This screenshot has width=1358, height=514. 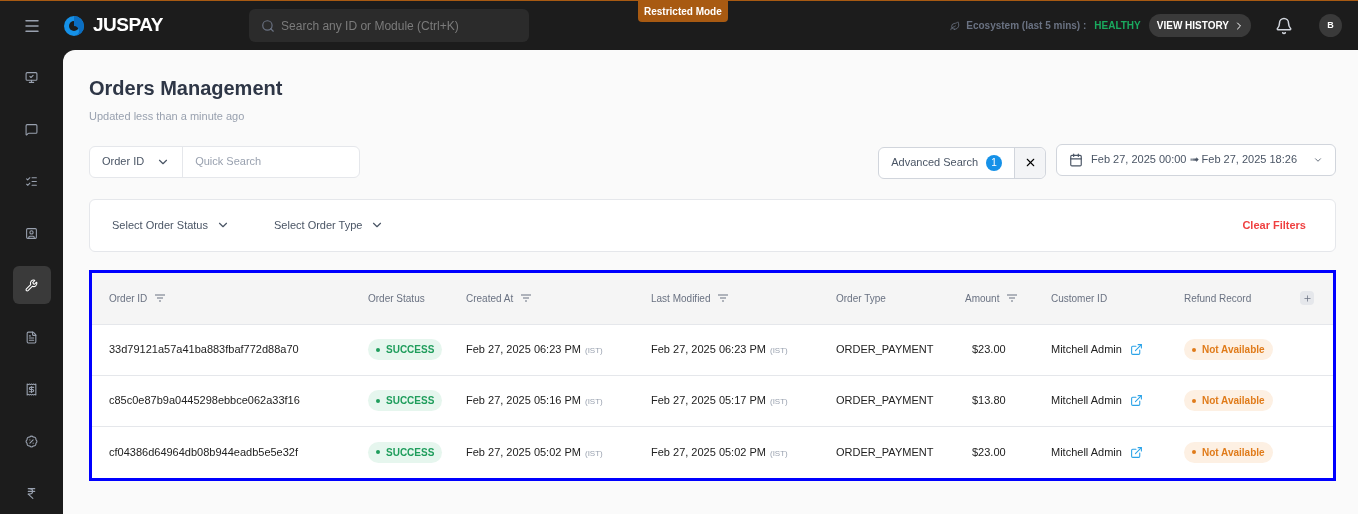 I want to click on wrench-icon, so click(x=31, y=285).